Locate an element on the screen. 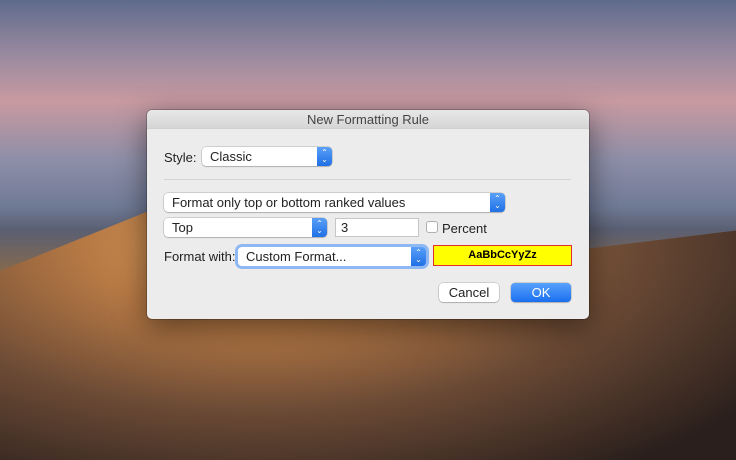 This screenshot has height=460, width=736. percent-checkbox is located at coordinates (432, 227).